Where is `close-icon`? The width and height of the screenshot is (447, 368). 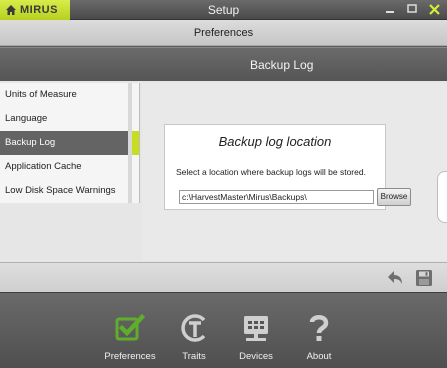
close-icon is located at coordinates (434, 9).